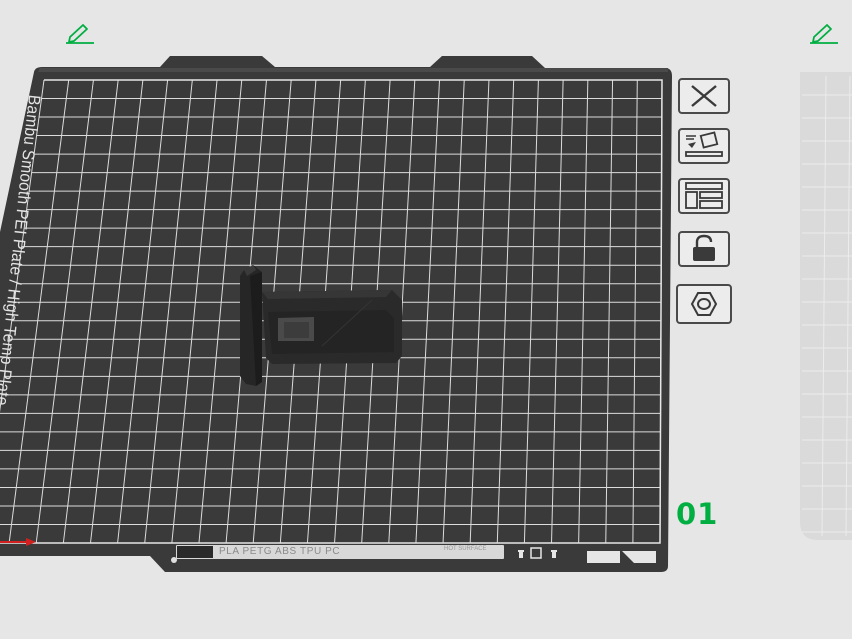 The height and width of the screenshot is (639, 852). What do you see at coordinates (824, 33) in the screenshot?
I see `edit-next-plate-name-icon` at bounding box center [824, 33].